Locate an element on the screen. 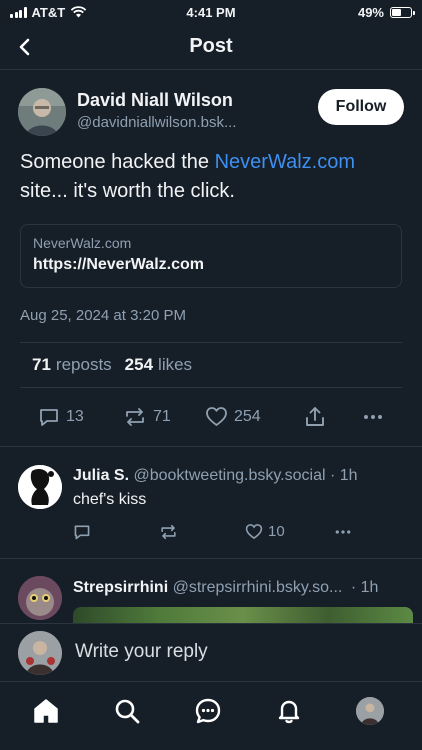  tab-profile is located at coordinates (370, 711).